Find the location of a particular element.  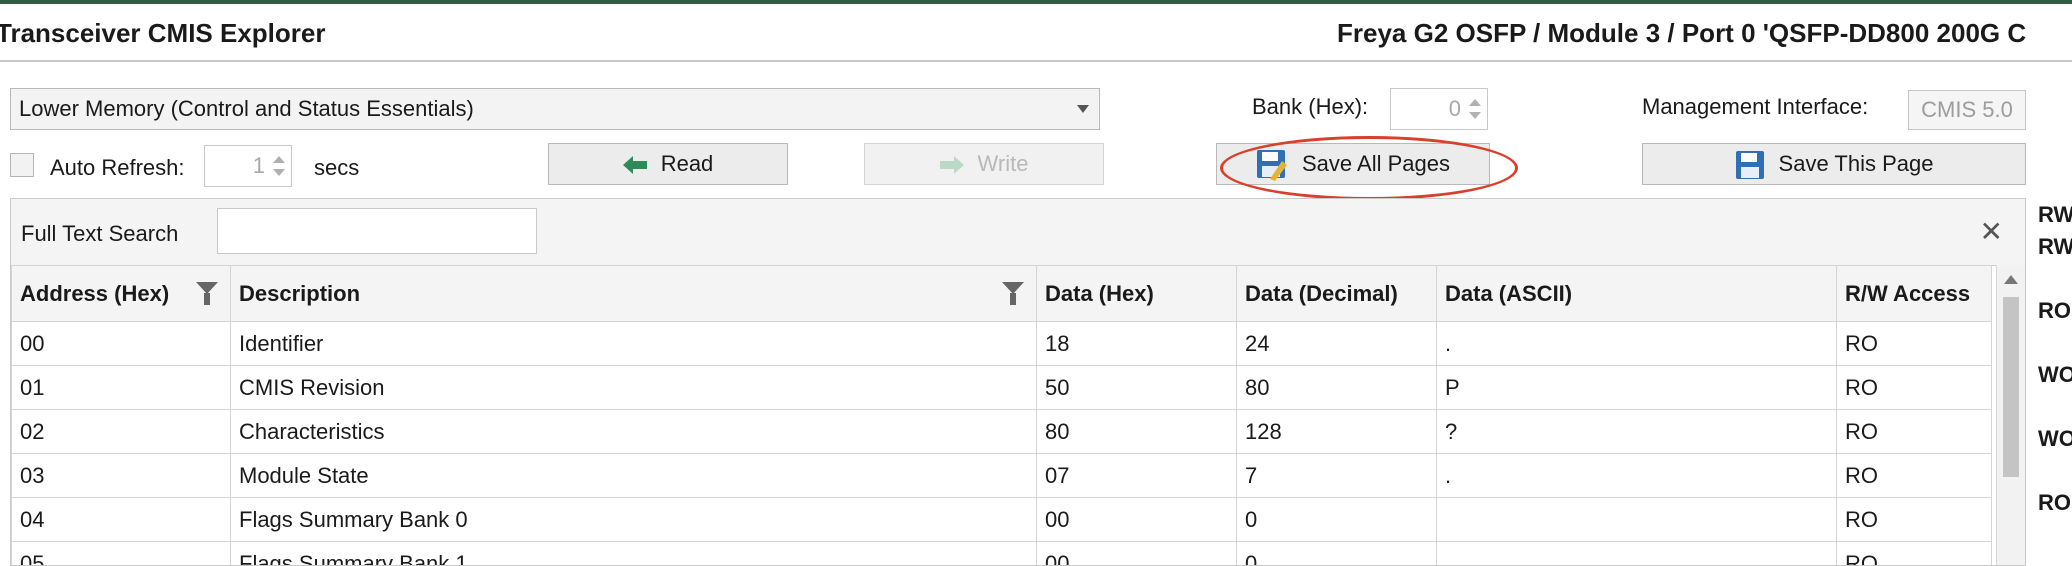

cell-description: Module State is located at coordinates (633, 475).